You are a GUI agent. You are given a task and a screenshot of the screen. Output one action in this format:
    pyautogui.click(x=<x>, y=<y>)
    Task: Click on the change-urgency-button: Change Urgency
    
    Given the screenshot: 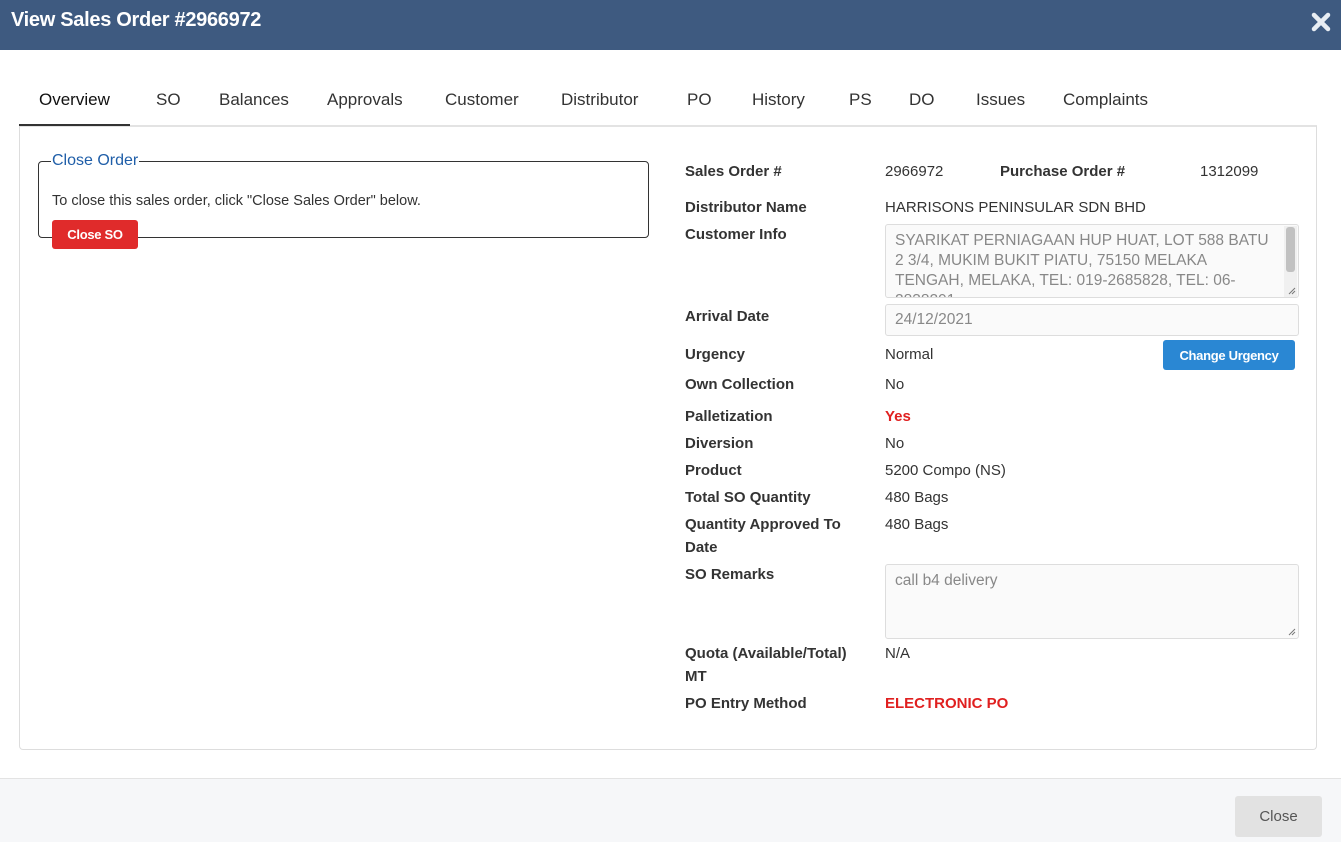 What is the action you would take?
    pyautogui.click(x=1229, y=355)
    